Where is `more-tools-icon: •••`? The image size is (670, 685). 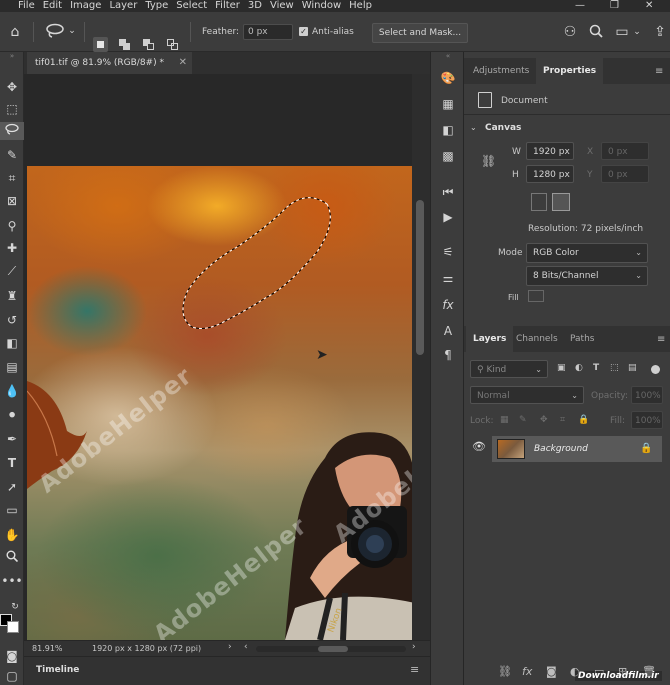
more-tools-icon: ••• is located at coordinates (12, 581).